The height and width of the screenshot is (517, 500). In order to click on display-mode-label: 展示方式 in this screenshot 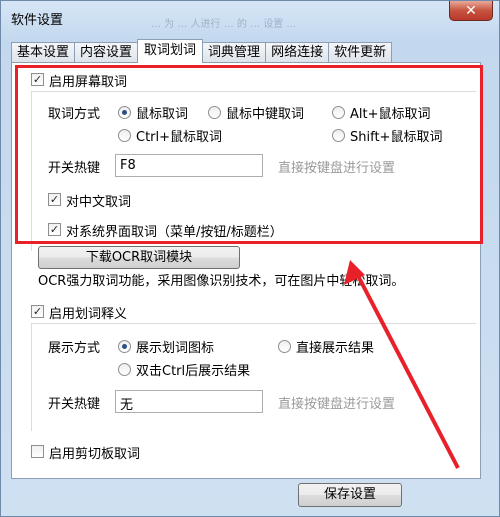, I will do `click(74, 348)`.